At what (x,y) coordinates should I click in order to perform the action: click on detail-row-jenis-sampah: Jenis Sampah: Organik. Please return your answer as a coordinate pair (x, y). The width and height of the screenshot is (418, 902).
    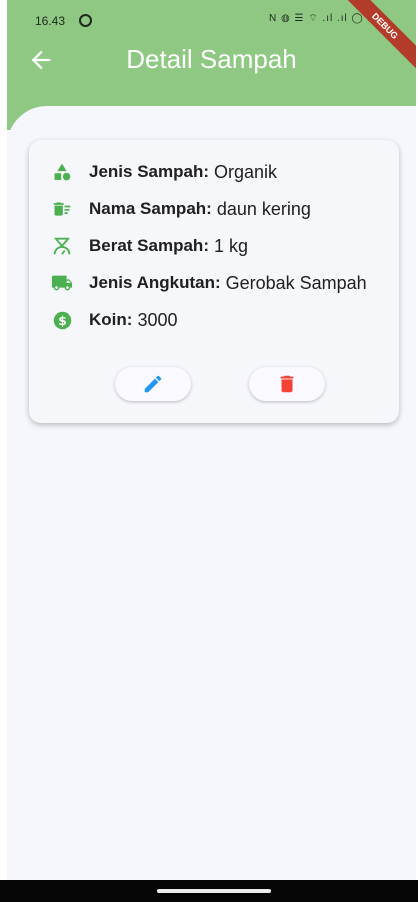
    Looking at the image, I should click on (164, 172).